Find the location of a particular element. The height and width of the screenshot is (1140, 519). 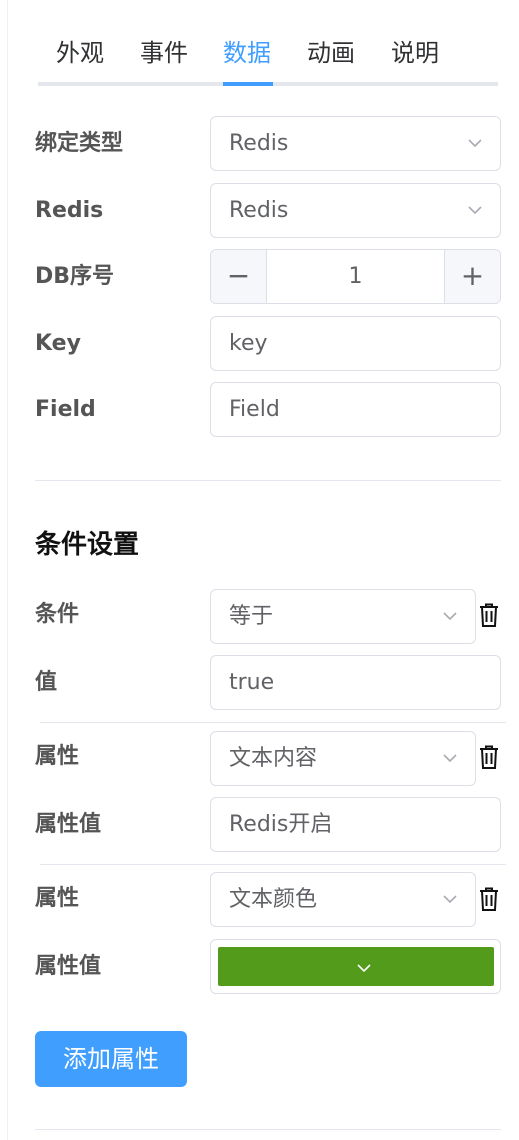

tab-appearance: 外观 is located at coordinates (80, 53).